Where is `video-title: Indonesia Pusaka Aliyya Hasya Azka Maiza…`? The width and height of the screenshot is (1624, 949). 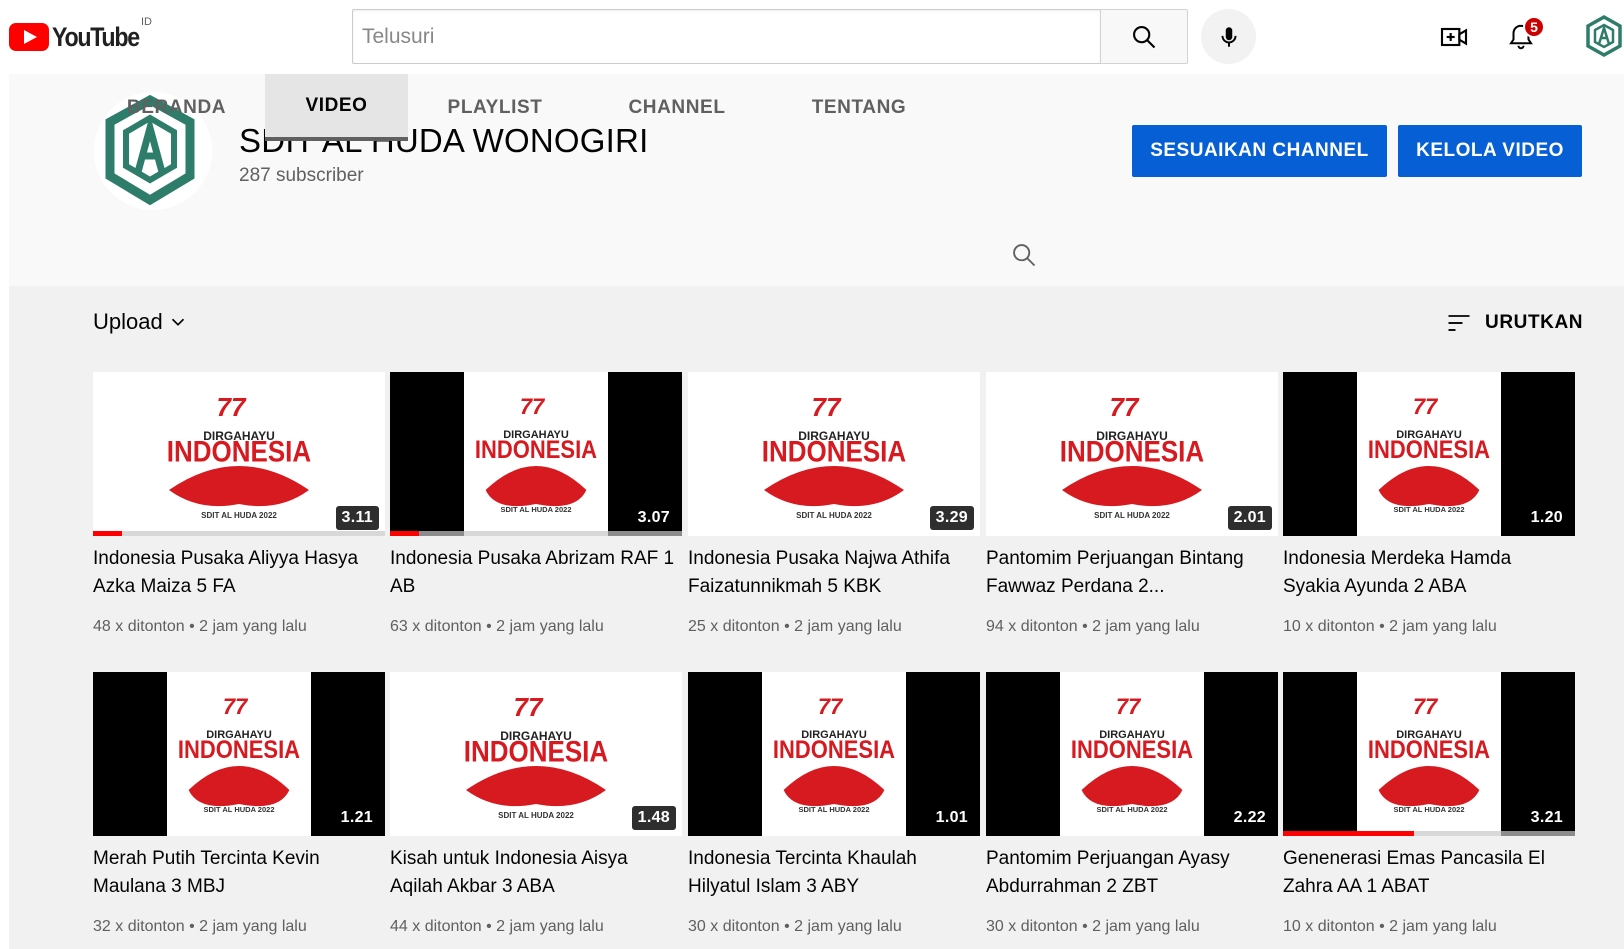
video-title: Indonesia Pusaka Aliyya Hasya Azka Maiza… is located at coordinates (238, 573).